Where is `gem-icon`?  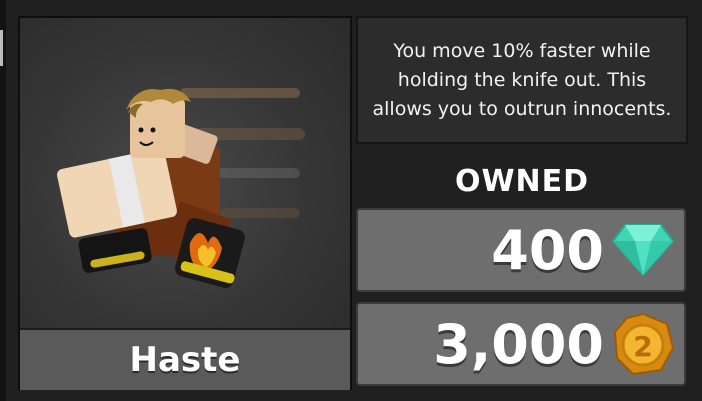 gem-icon is located at coordinates (643, 250).